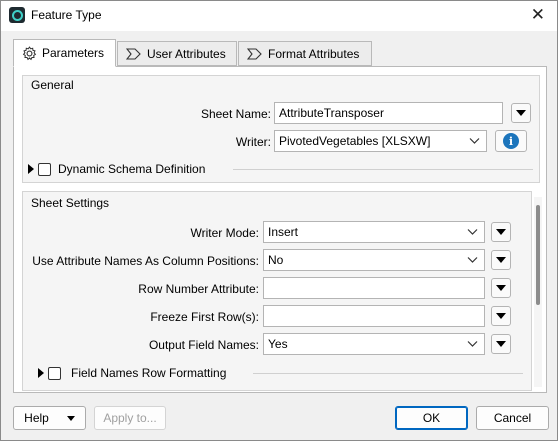 This screenshot has width=558, height=441. I want to click on writer-label: Writer:, so click(253, 142).